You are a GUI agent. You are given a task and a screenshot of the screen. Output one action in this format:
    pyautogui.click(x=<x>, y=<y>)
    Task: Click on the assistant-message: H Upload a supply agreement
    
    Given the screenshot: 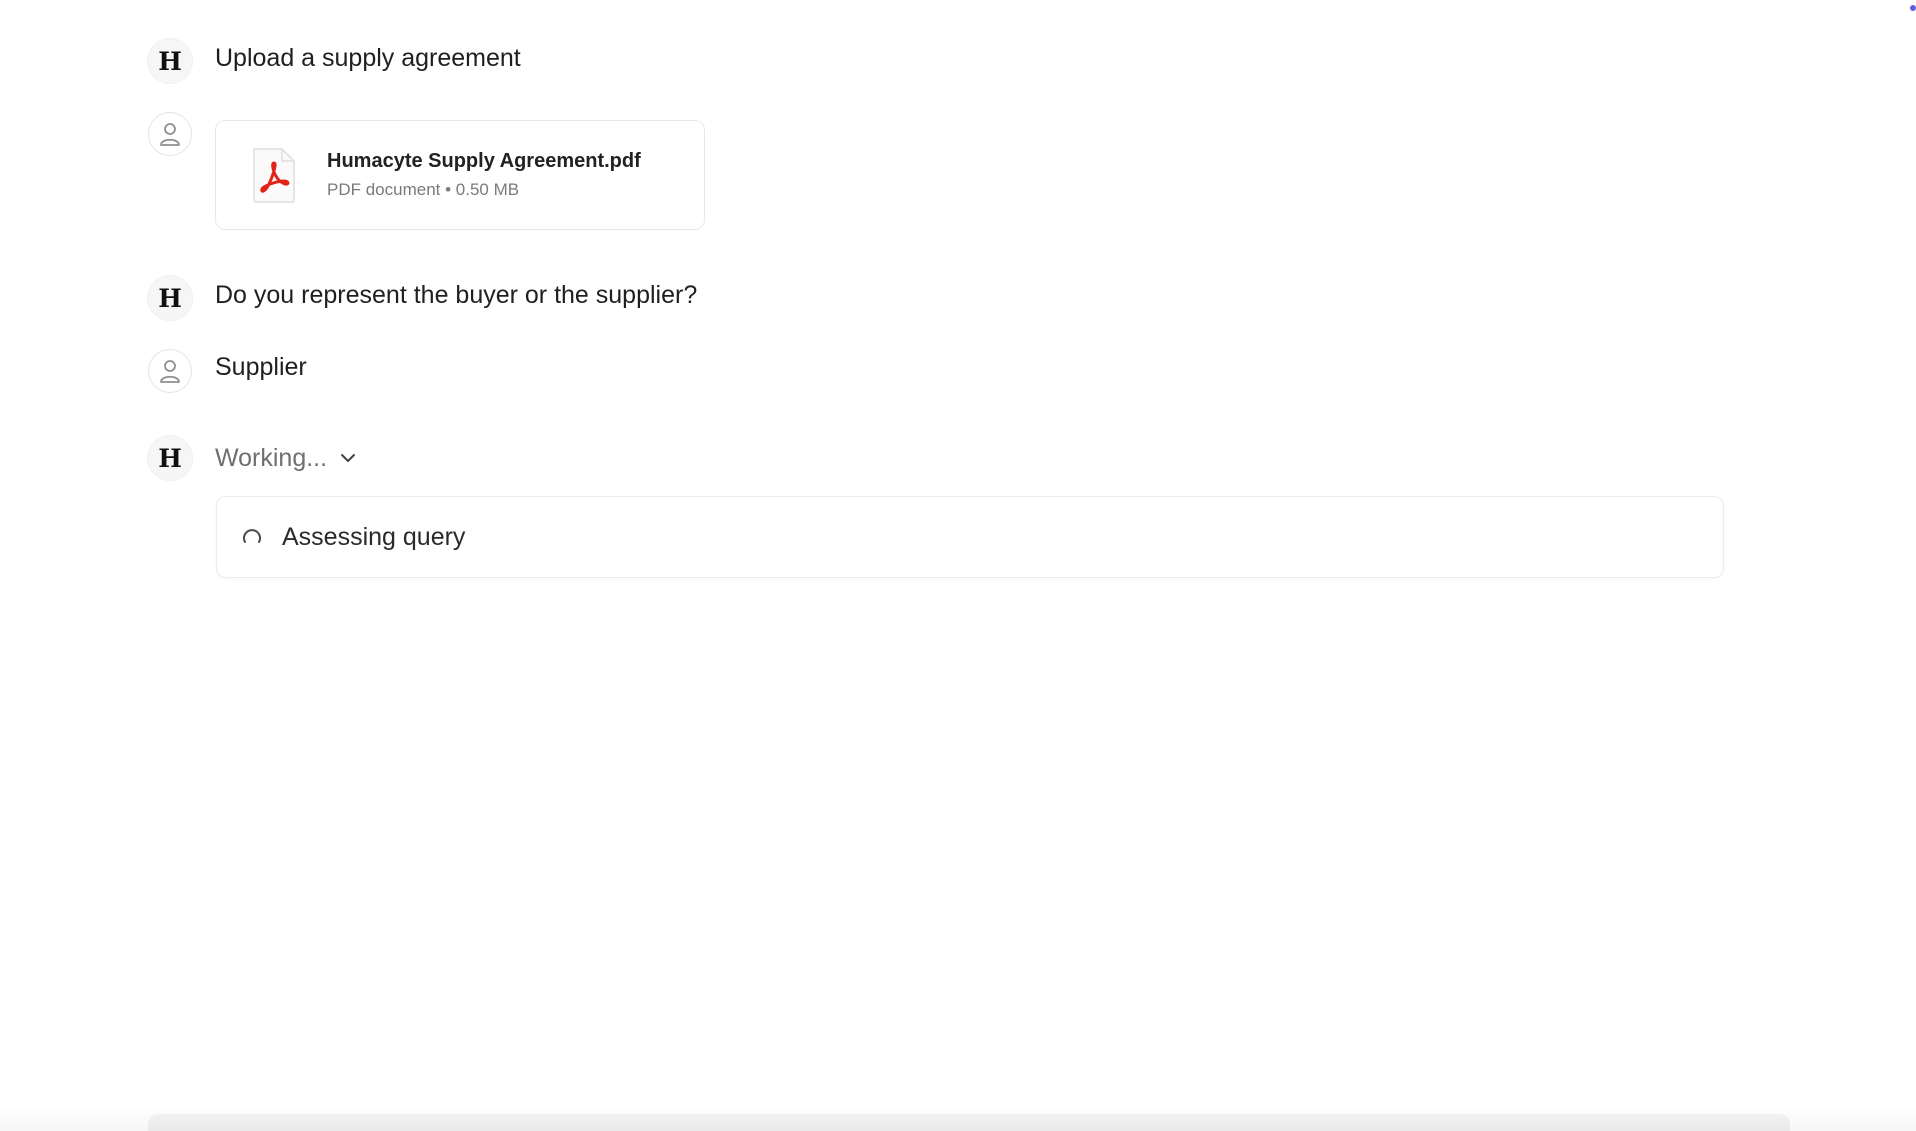 What is the action you would take?
    pyautogui.click(x=334, y=61)
    